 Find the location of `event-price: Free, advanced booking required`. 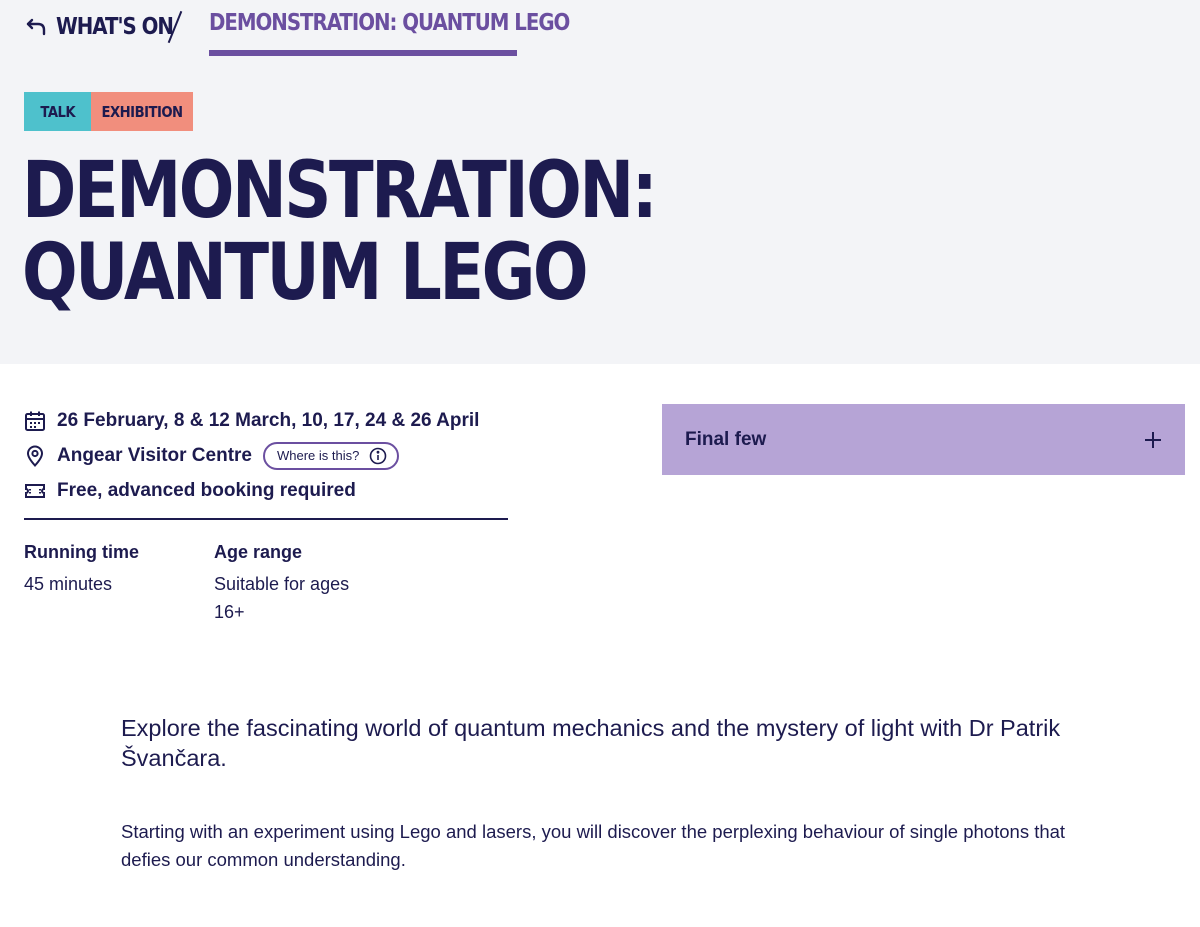

event-price: Free, advanced booking required is located at coordinates (266, 490).